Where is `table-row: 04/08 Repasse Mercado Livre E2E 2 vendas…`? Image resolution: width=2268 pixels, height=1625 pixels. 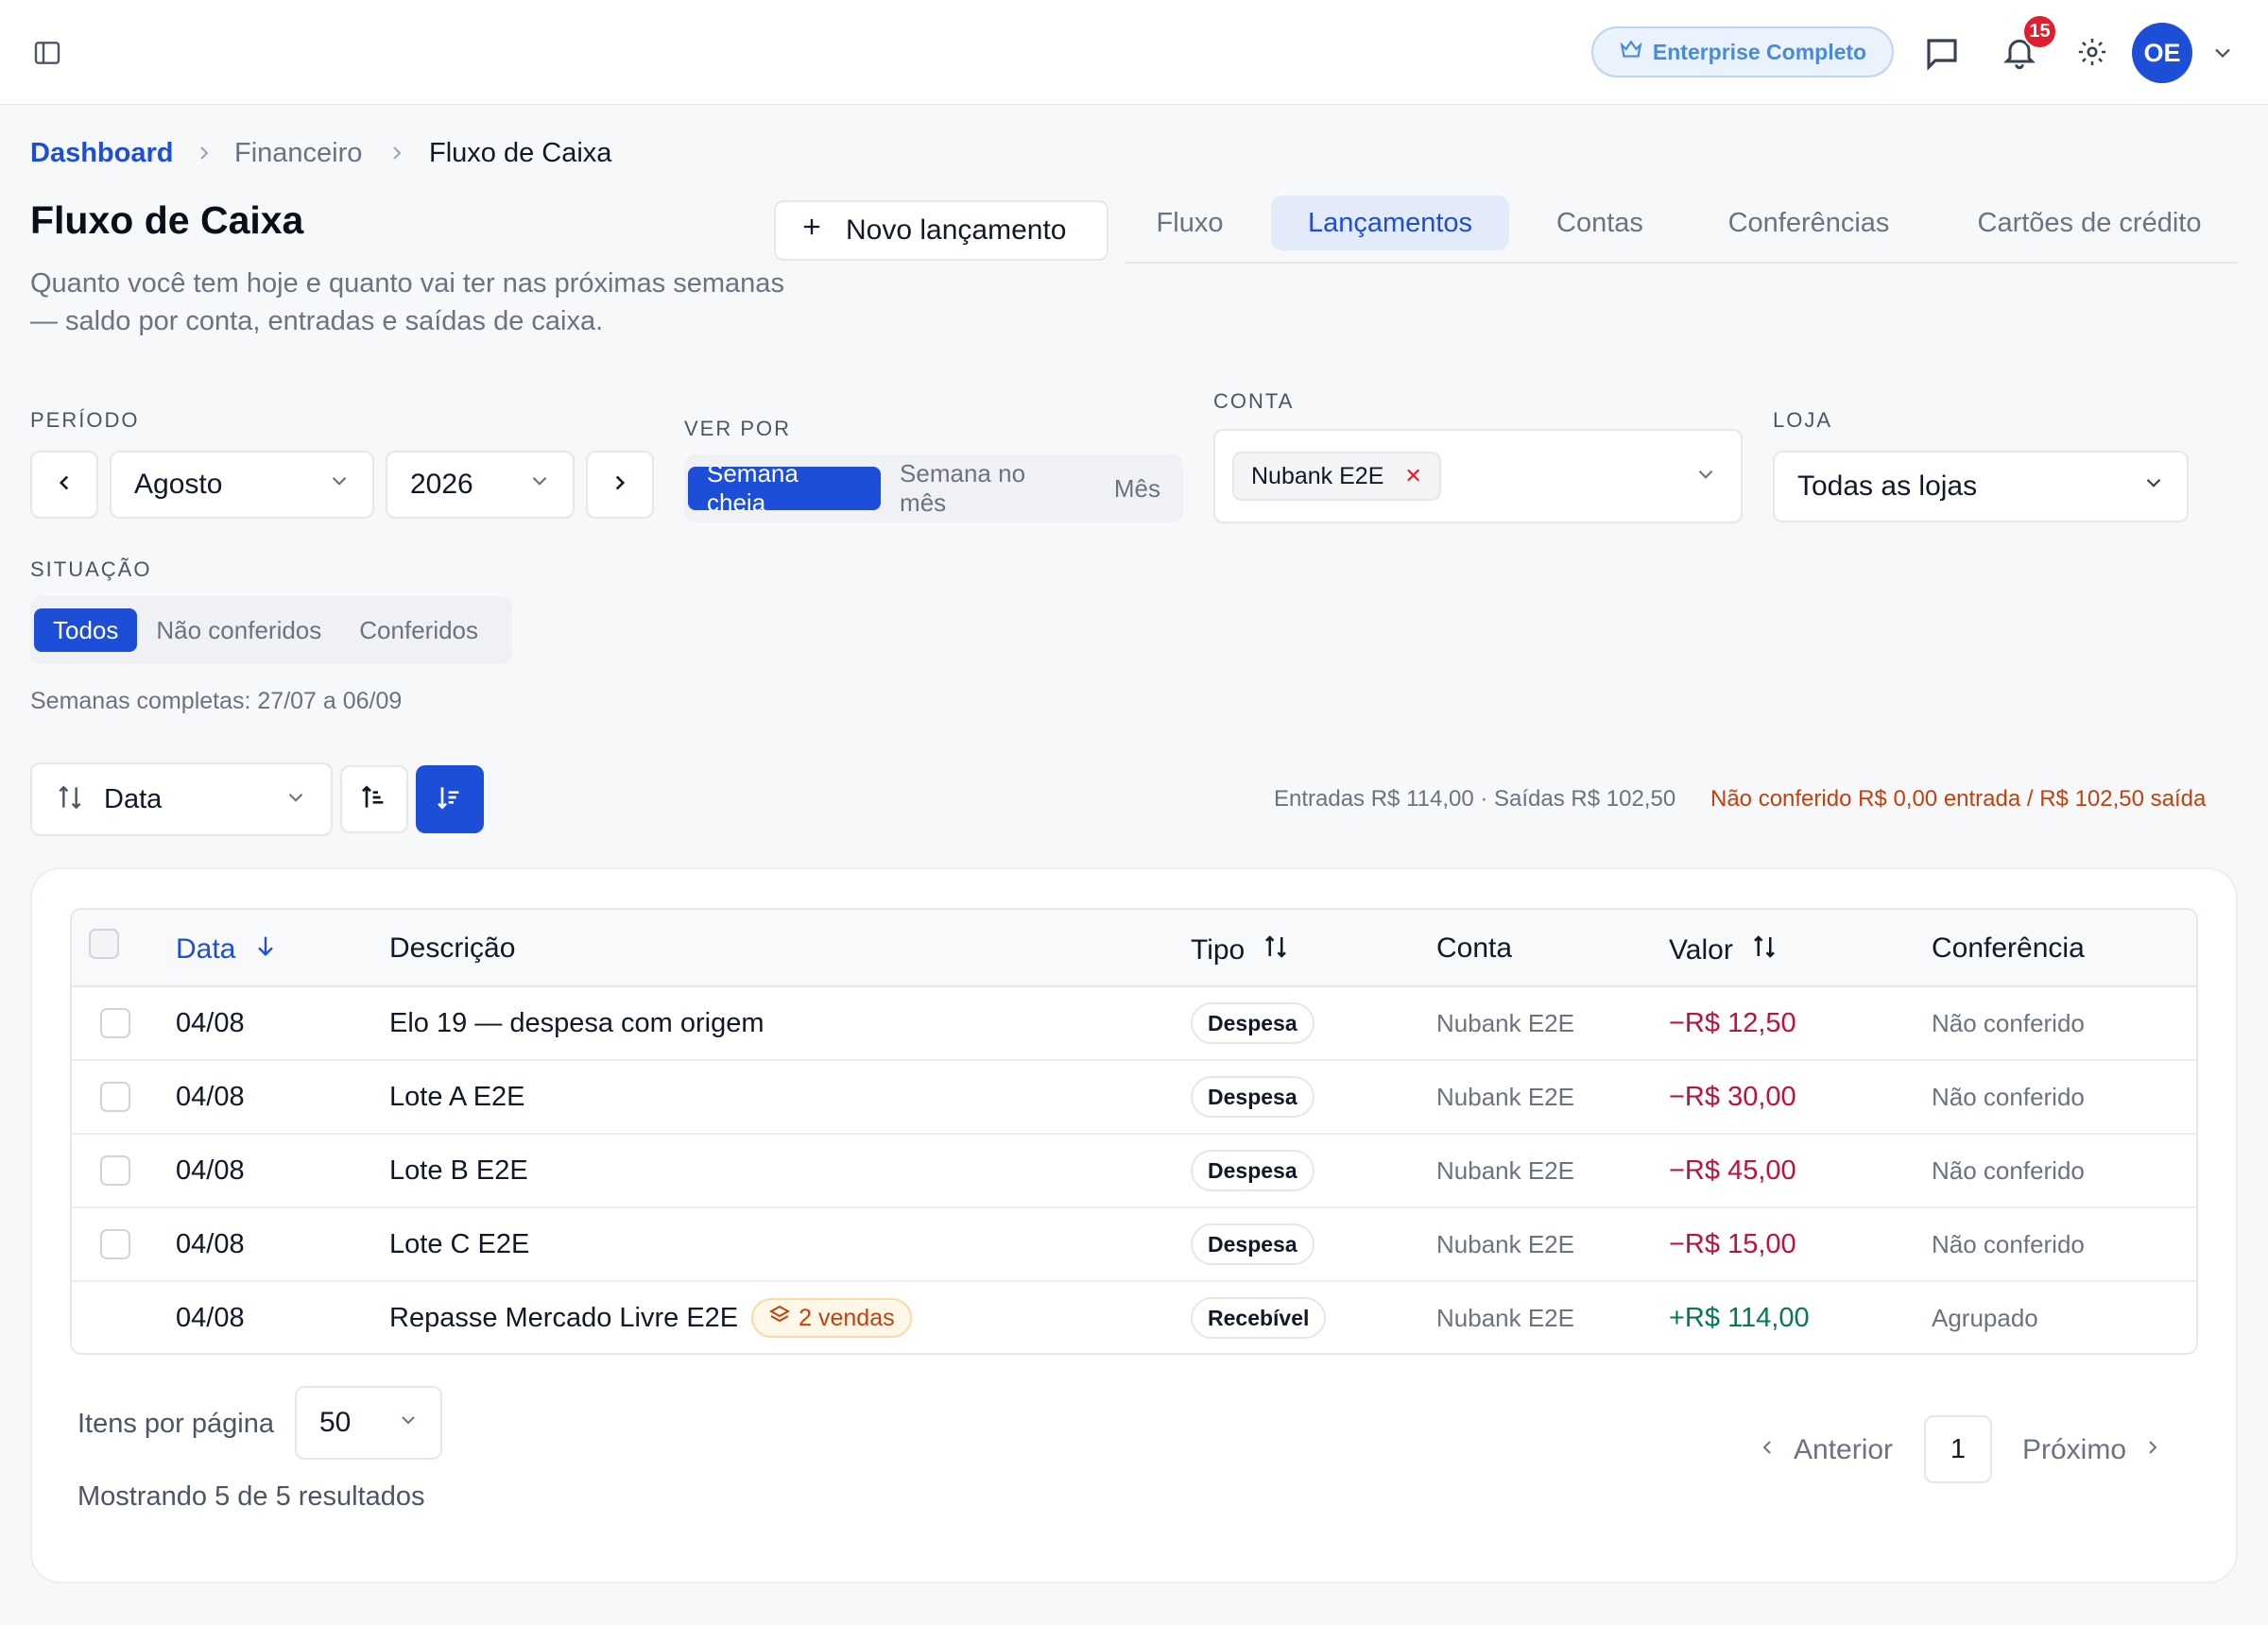 table-row: 04/08 Repasse Mercado Livre E2E 2 vendas… is located at coordinates (1134, 1318).